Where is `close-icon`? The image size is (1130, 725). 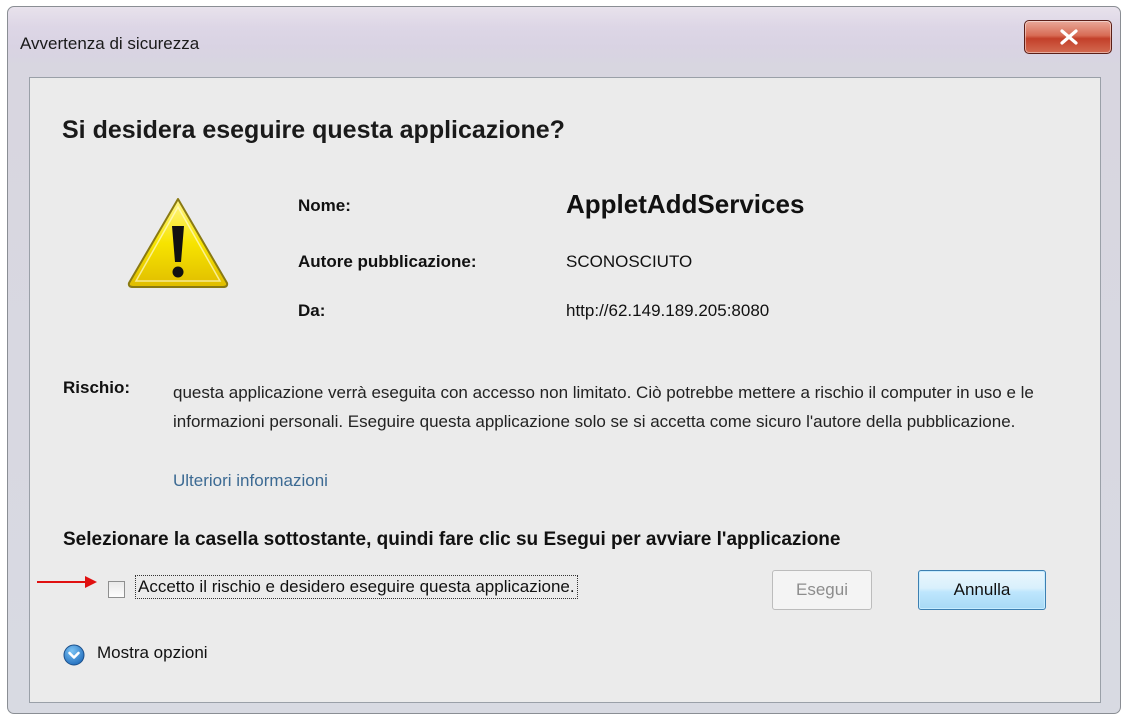 close-icon is located at coordinates (1069, 37).